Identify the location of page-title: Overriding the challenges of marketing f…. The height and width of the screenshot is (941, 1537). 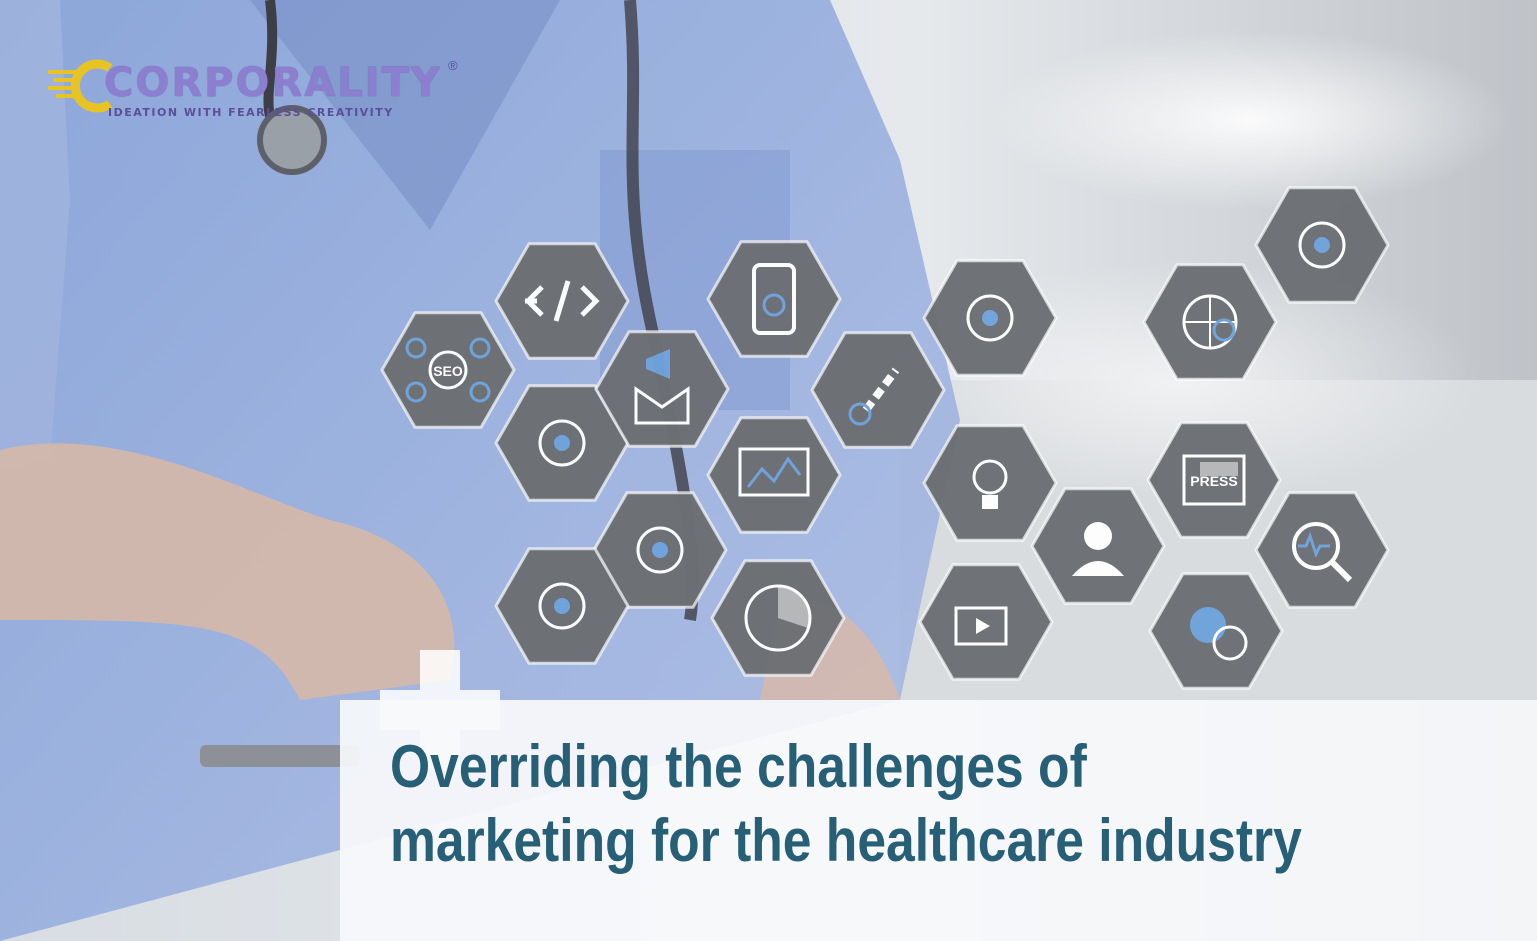
(846, 804).